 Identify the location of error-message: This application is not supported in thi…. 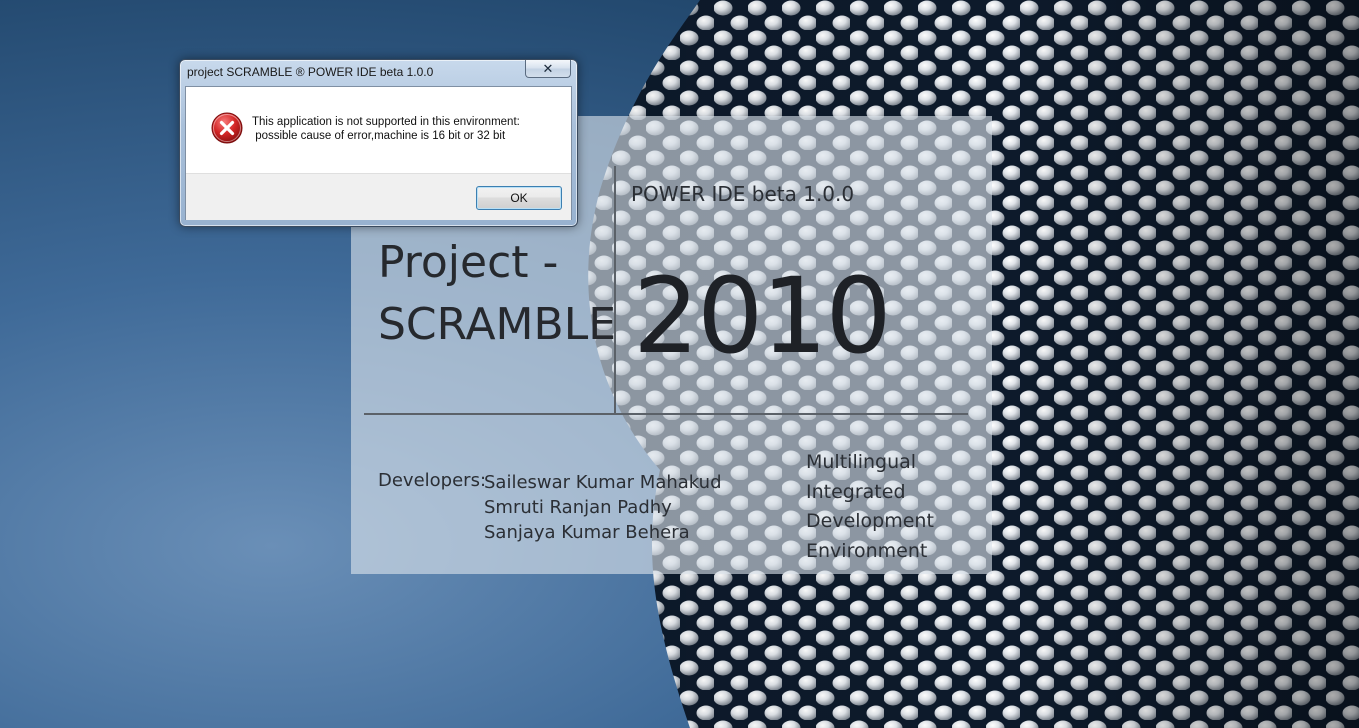
(386, 129).